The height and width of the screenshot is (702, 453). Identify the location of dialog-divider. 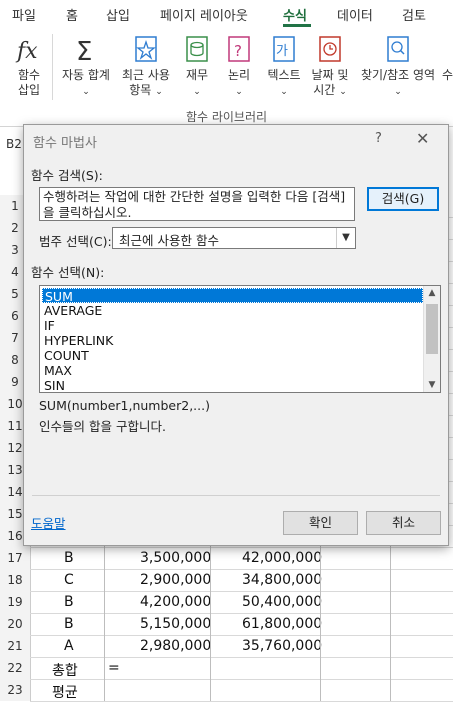
(236, 495).